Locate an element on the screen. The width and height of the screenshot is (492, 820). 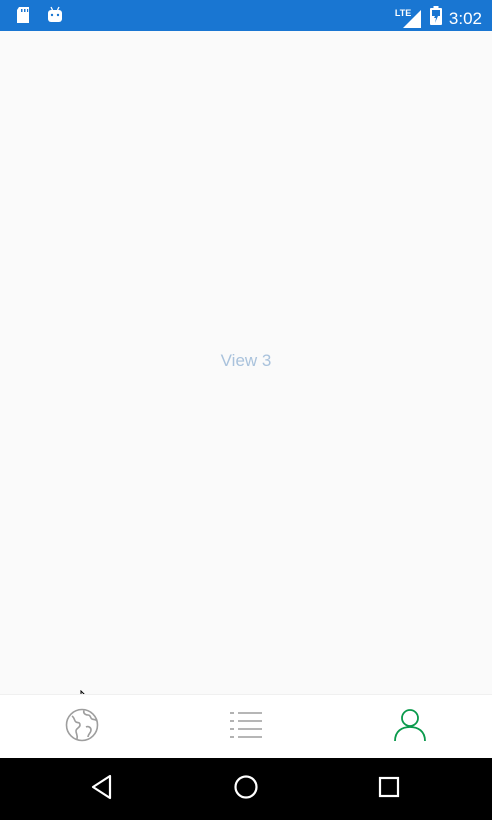
recents-icon is located at coordinates (389, 789).